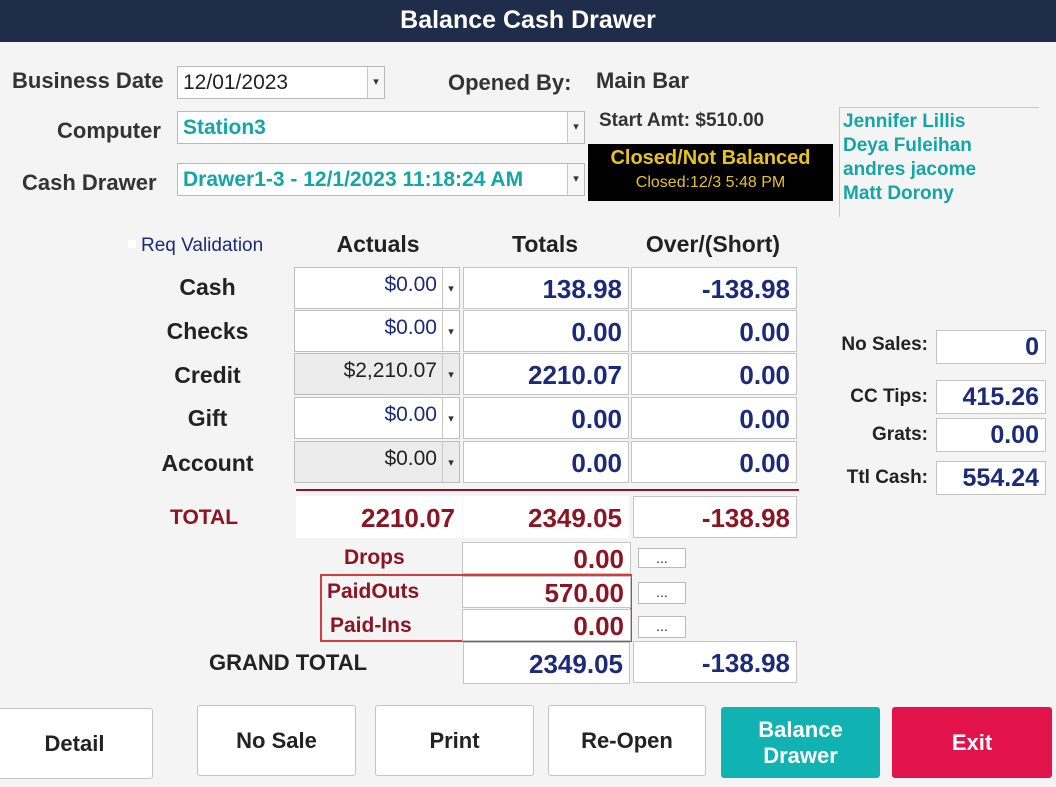 The image size is (1056, 787). What do you see at coordinates (884, 344) in the screenshot?
I see `no-sales-label: No Sales:` at bounding box center [884, 344].